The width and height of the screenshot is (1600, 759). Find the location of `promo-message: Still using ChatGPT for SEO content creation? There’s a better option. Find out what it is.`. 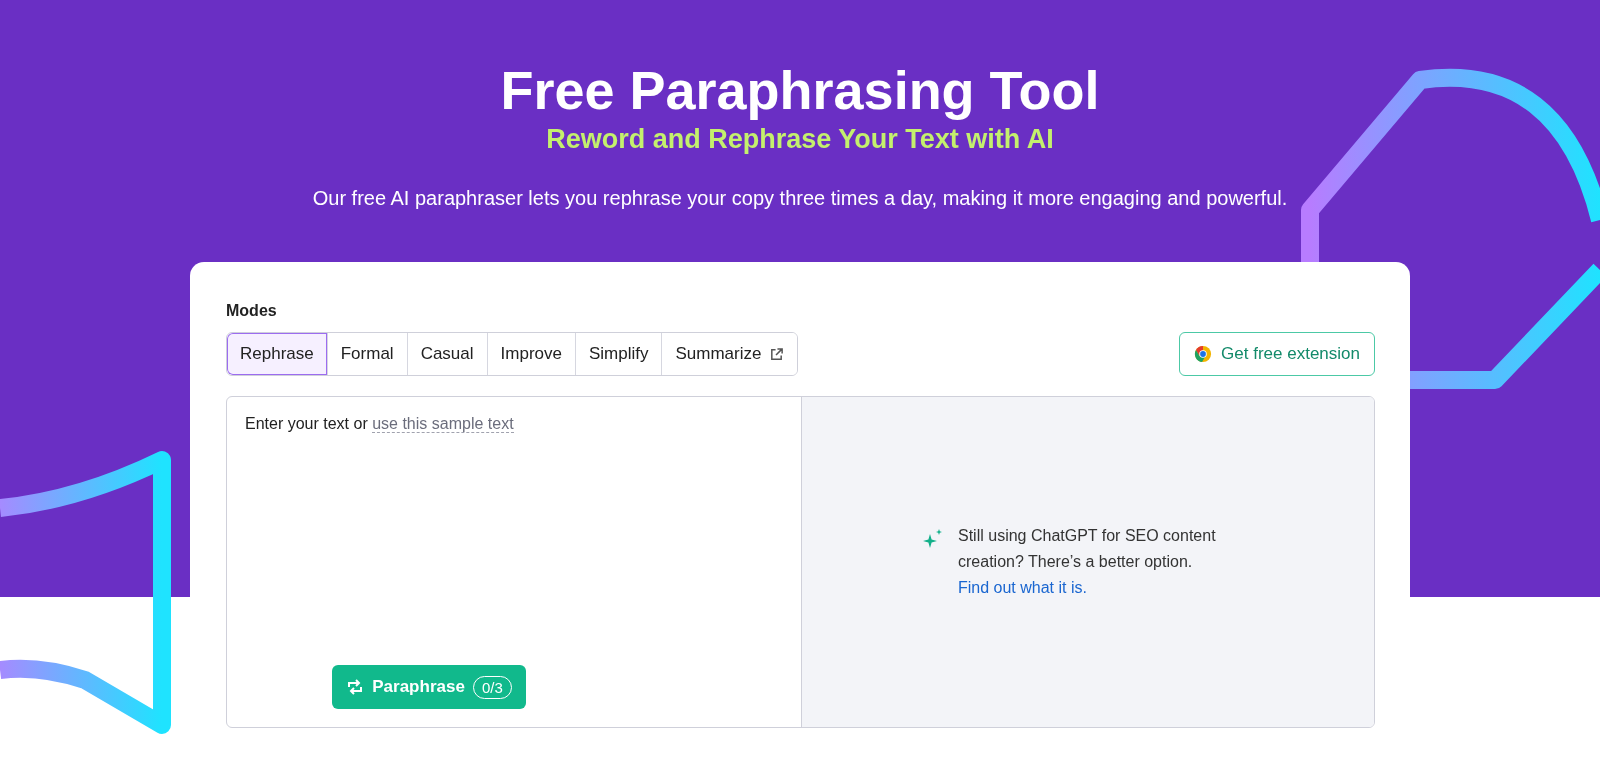

promo-message: Still using ChatGPT for SEO content creation? There’s a better option. Find out what it is. is located at coordinates (1087, 562).